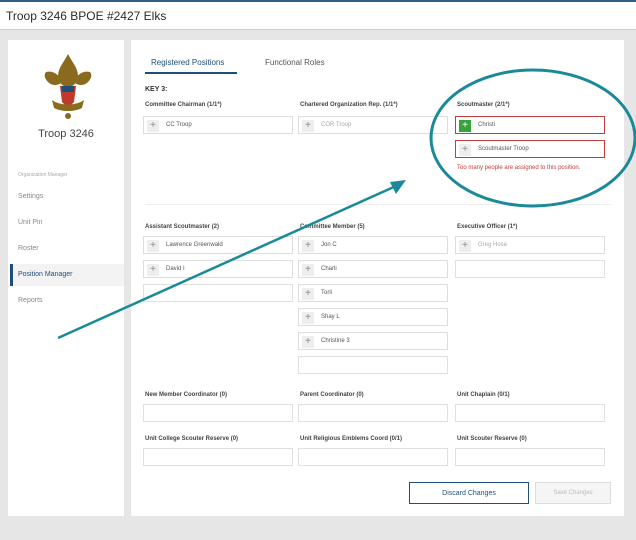 The height and width of the screenshot is (540, 636). Describe the element at coordinates (182, 227) in the screenshot. I see `position-title-assistant-scoutmaster: Assistant Scoutmaster (2)` at that location.